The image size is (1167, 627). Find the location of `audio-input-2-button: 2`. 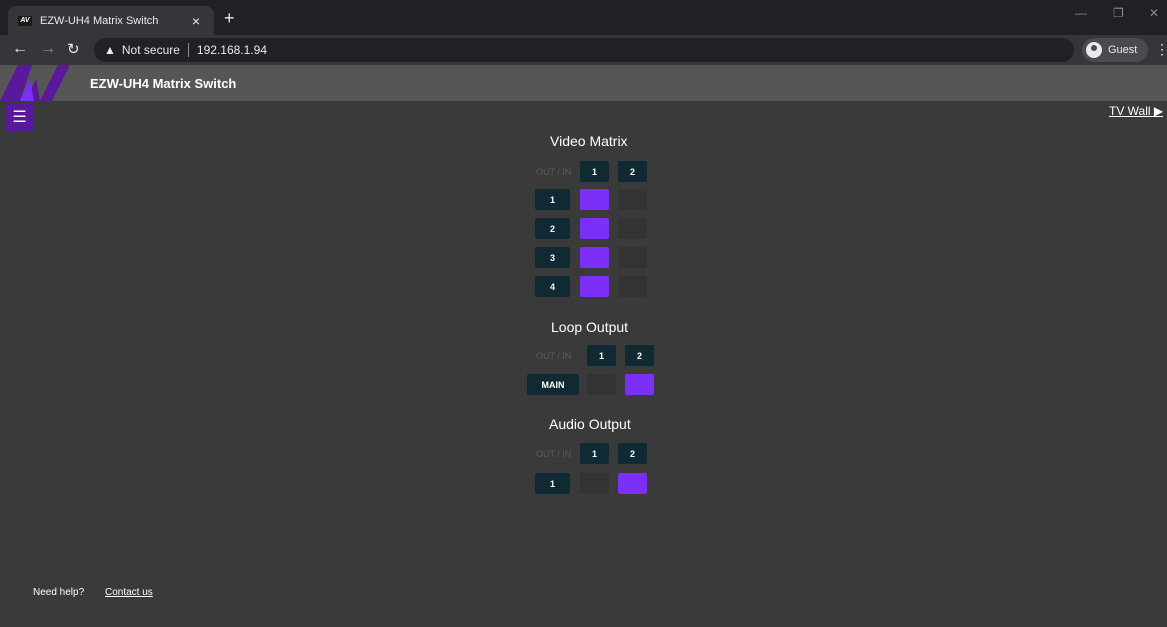

audio-input-2-button: 2 is located at coordinates (632, 453).